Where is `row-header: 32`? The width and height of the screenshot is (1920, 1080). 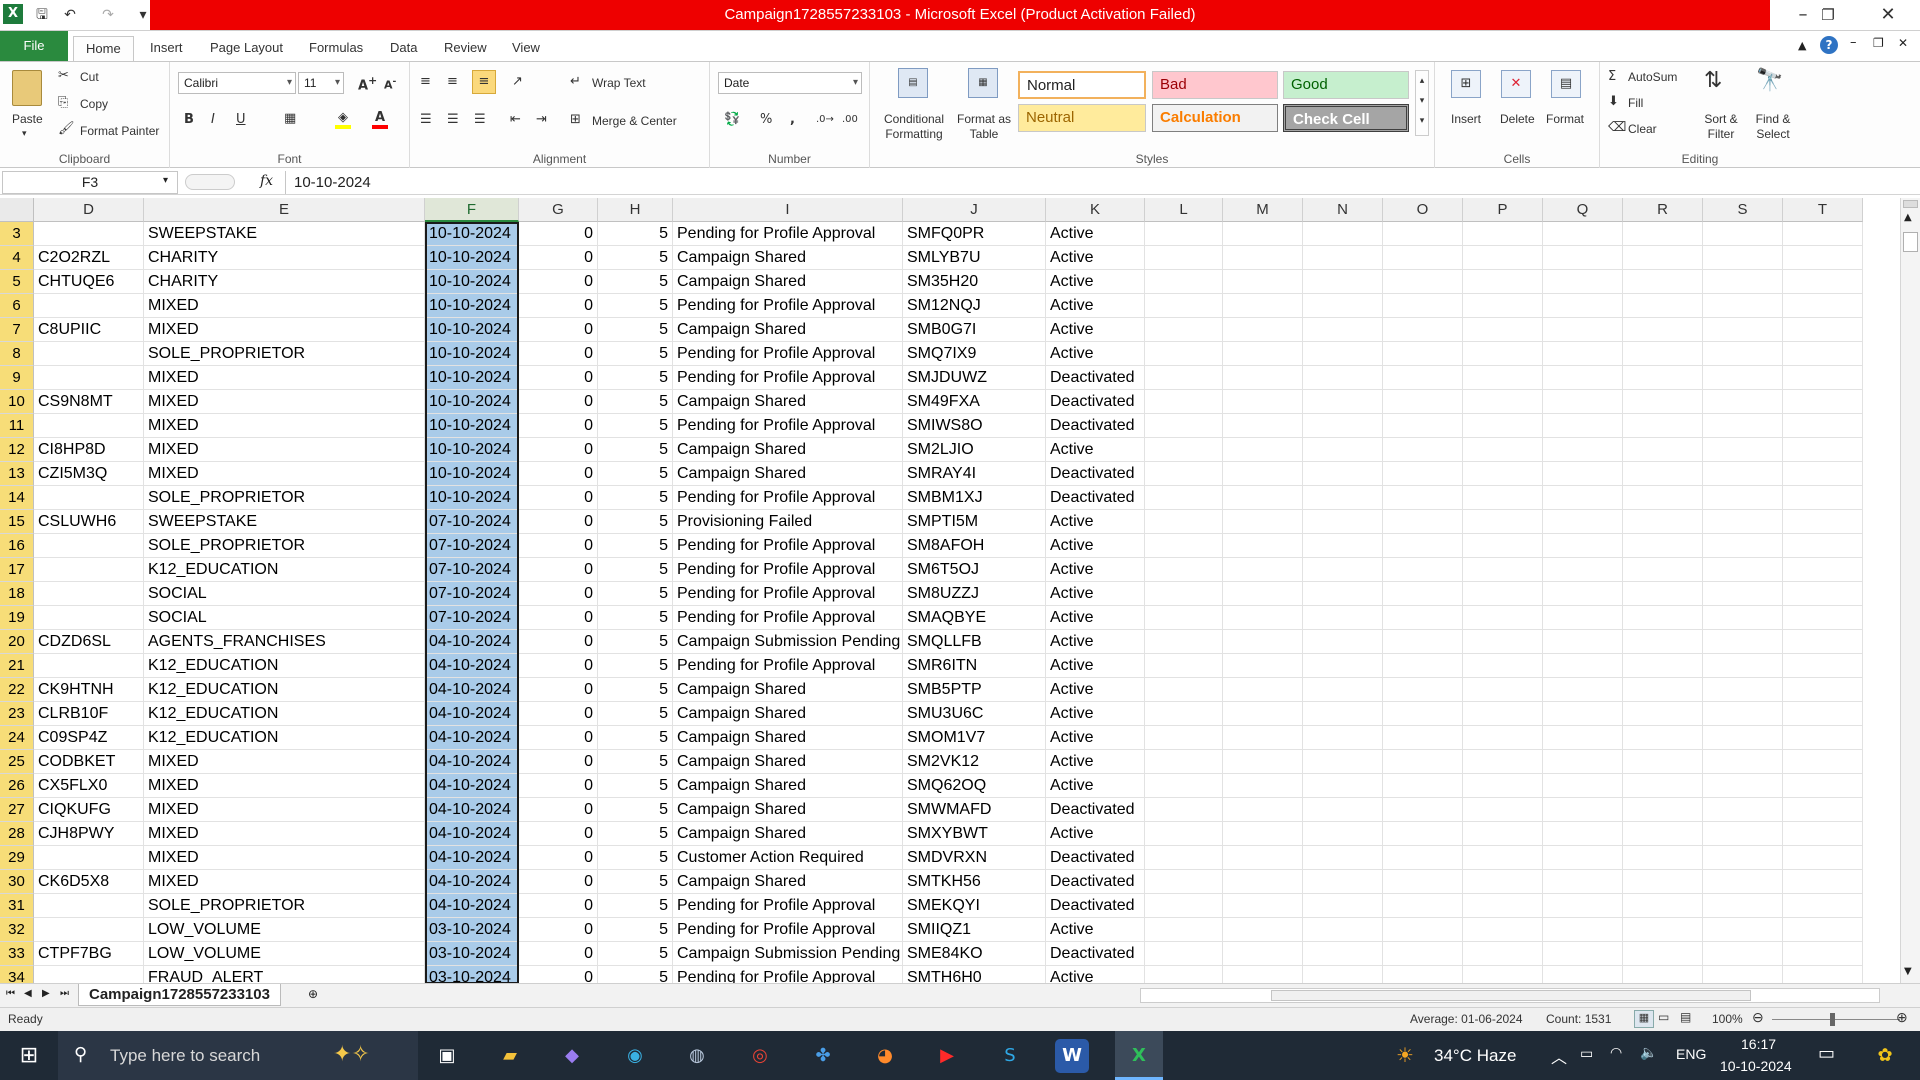 row-header: 32 is located at coordinates (17, 930).